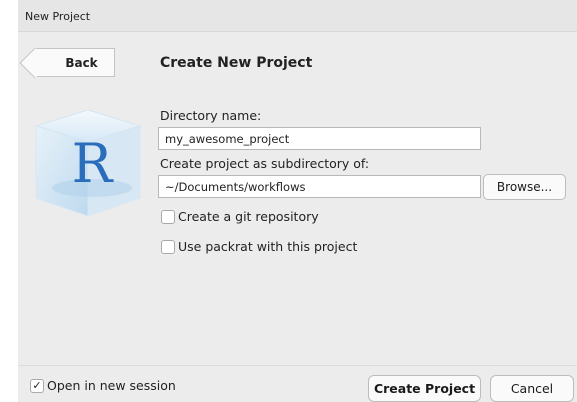 The image size is (577, 402). What do you see at coordinates (168, 246) in the screenshot?
I see `packrat-checkbox` at bounding box center [168, 246].